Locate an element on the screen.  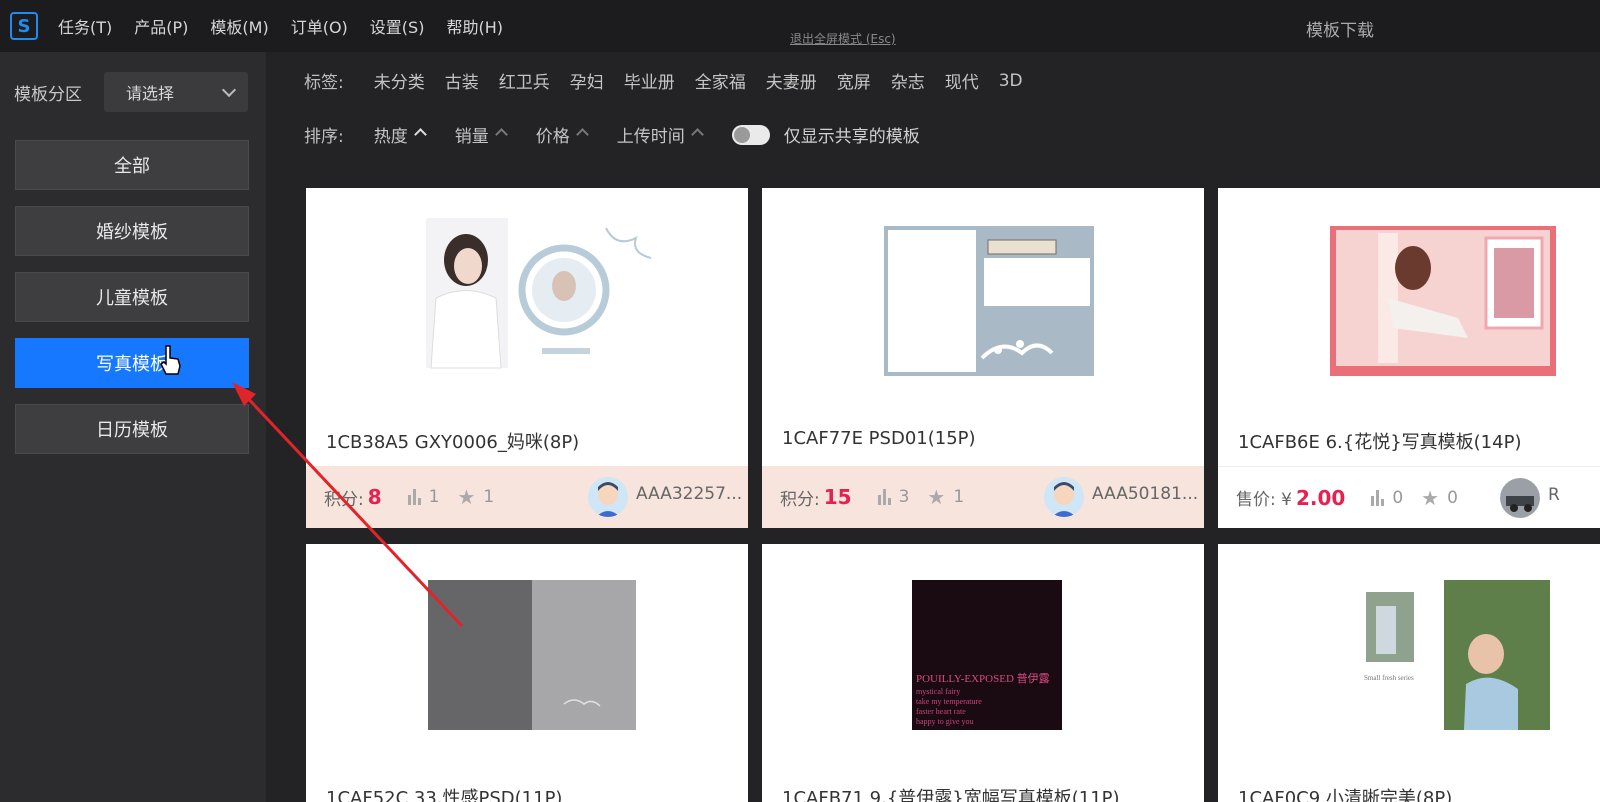
category-wedding-button: 婚纱模板 is located at coordinates (132, 231).